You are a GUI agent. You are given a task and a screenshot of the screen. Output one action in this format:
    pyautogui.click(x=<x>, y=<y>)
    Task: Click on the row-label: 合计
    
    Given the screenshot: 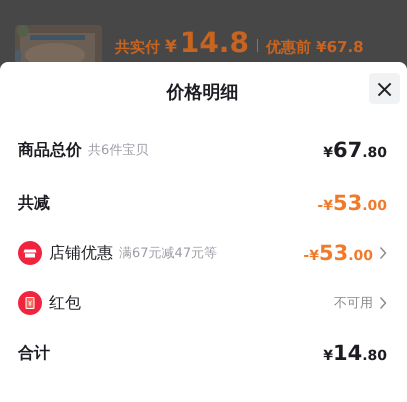 What is the action you would take?
    pyautogui.click(x=34, y=353)
    